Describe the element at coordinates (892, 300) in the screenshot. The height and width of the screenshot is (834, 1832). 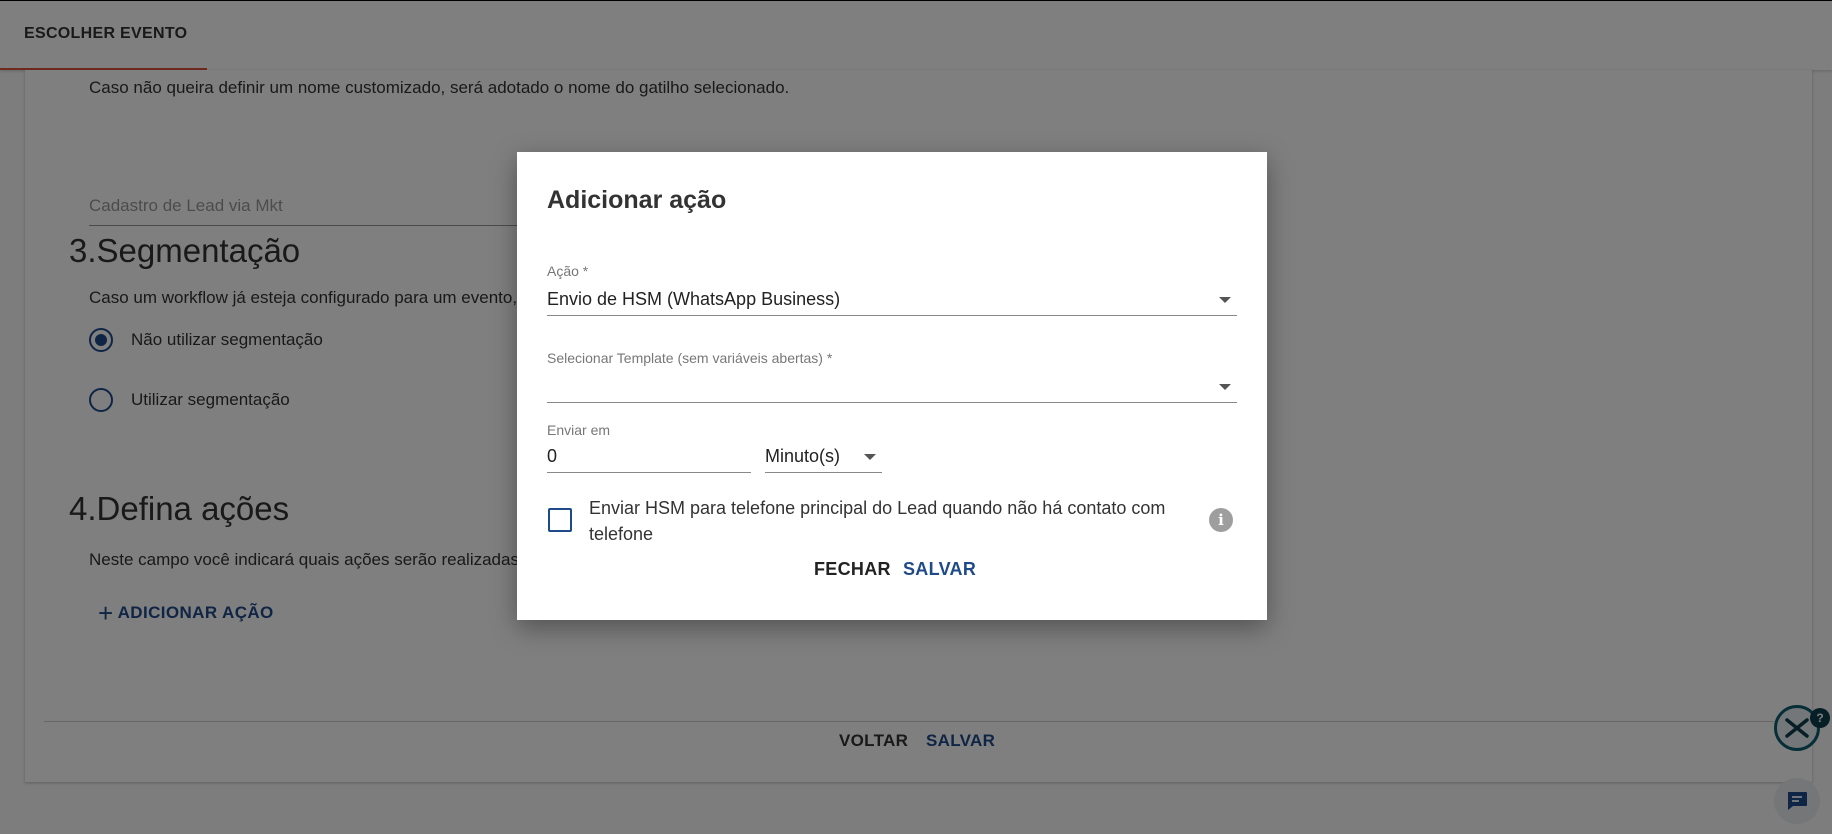
I see `action-select: Envio de HSM (WhatsApp Business)` at that location.